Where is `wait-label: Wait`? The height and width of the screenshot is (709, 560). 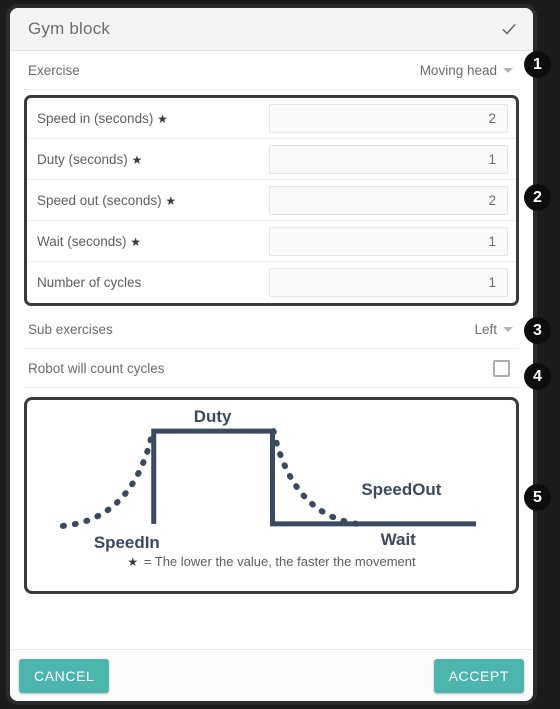 wait-label: Wait is located at coordinates (399, 539).